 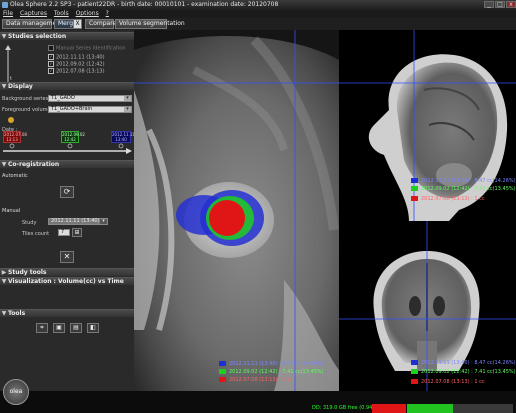 I want to click on olea-logo-icon: olea, so click(x=16, y=392).